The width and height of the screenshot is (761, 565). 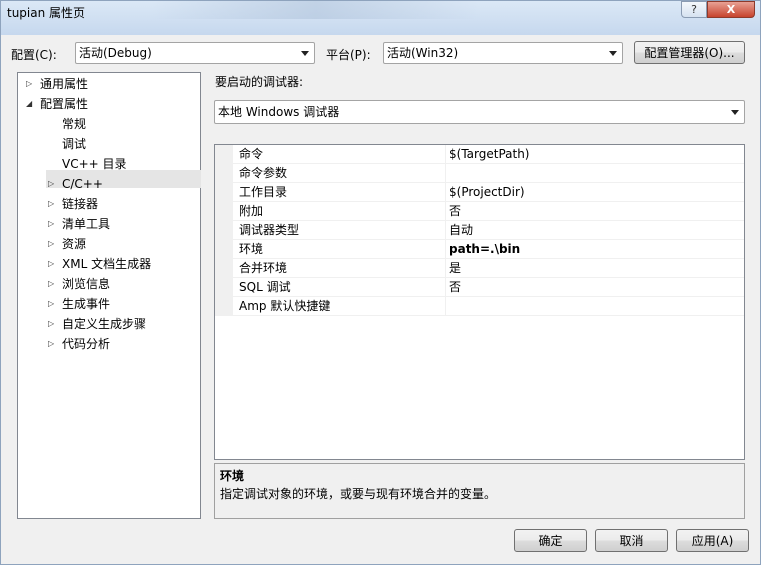 What do you see at coordinates (594, 230) in the screenshot?
I see `property-value: 自动` at bounding box center [594, 230].